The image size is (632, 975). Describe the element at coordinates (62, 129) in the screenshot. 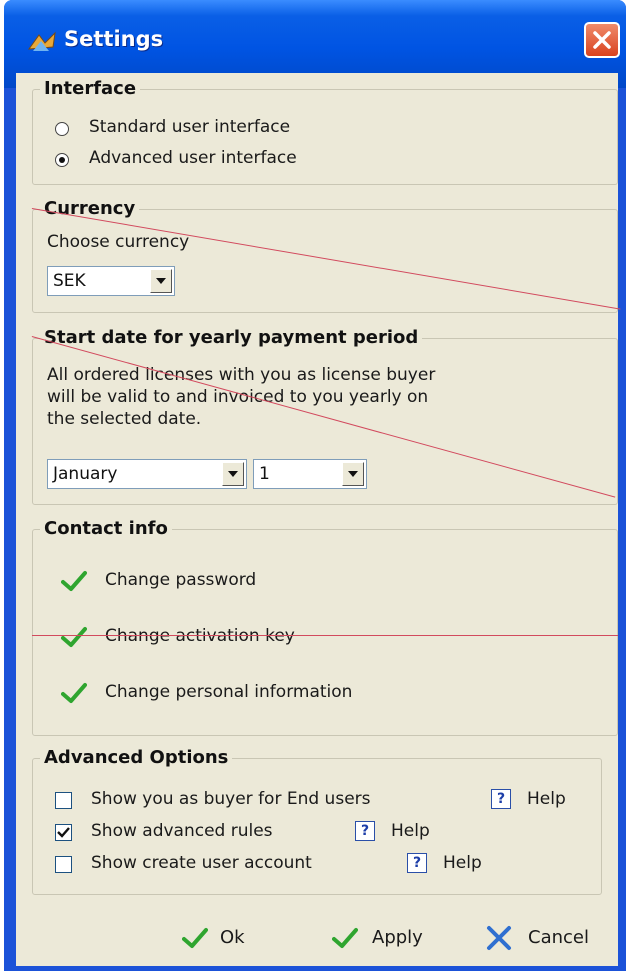

I see `standard-ui-radio` at that location.